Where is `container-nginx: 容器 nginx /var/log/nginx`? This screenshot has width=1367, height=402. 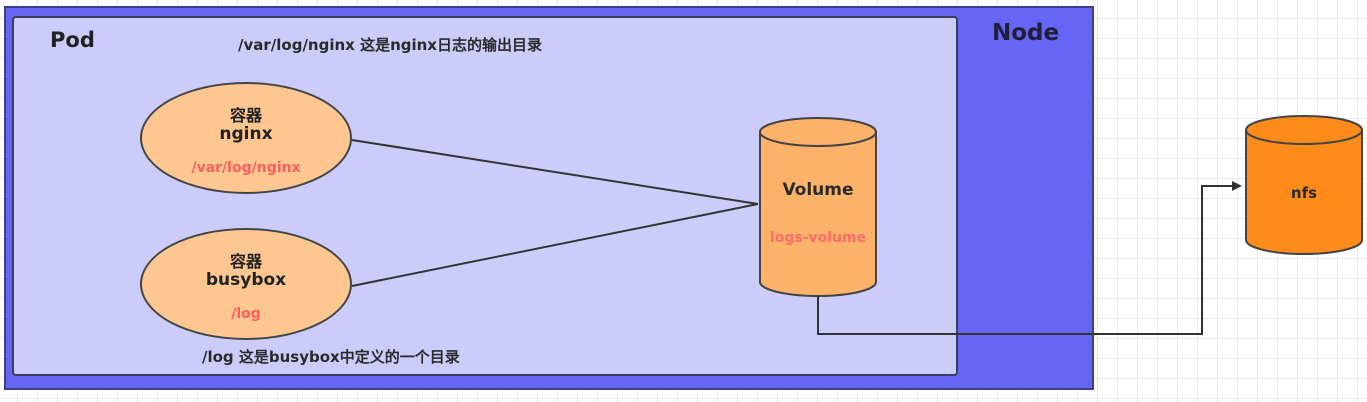
container-nginx: 容器 nginx /var/log/nginx is located at coordinates (246, 138).